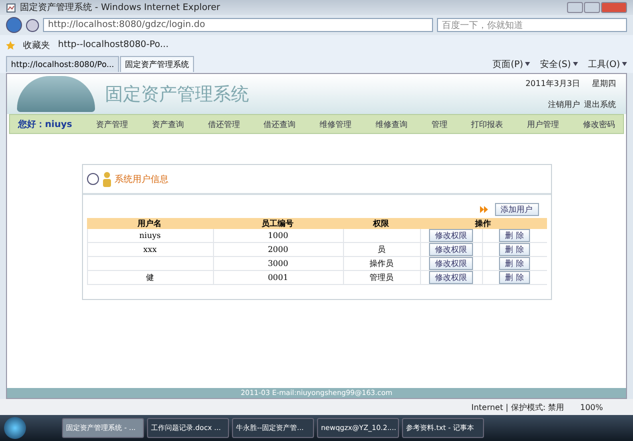 The image size is (633, 441). Describe the element at coordinates (487, 124) in the screenshot. I see `nav-link: 打印报表` at that location.